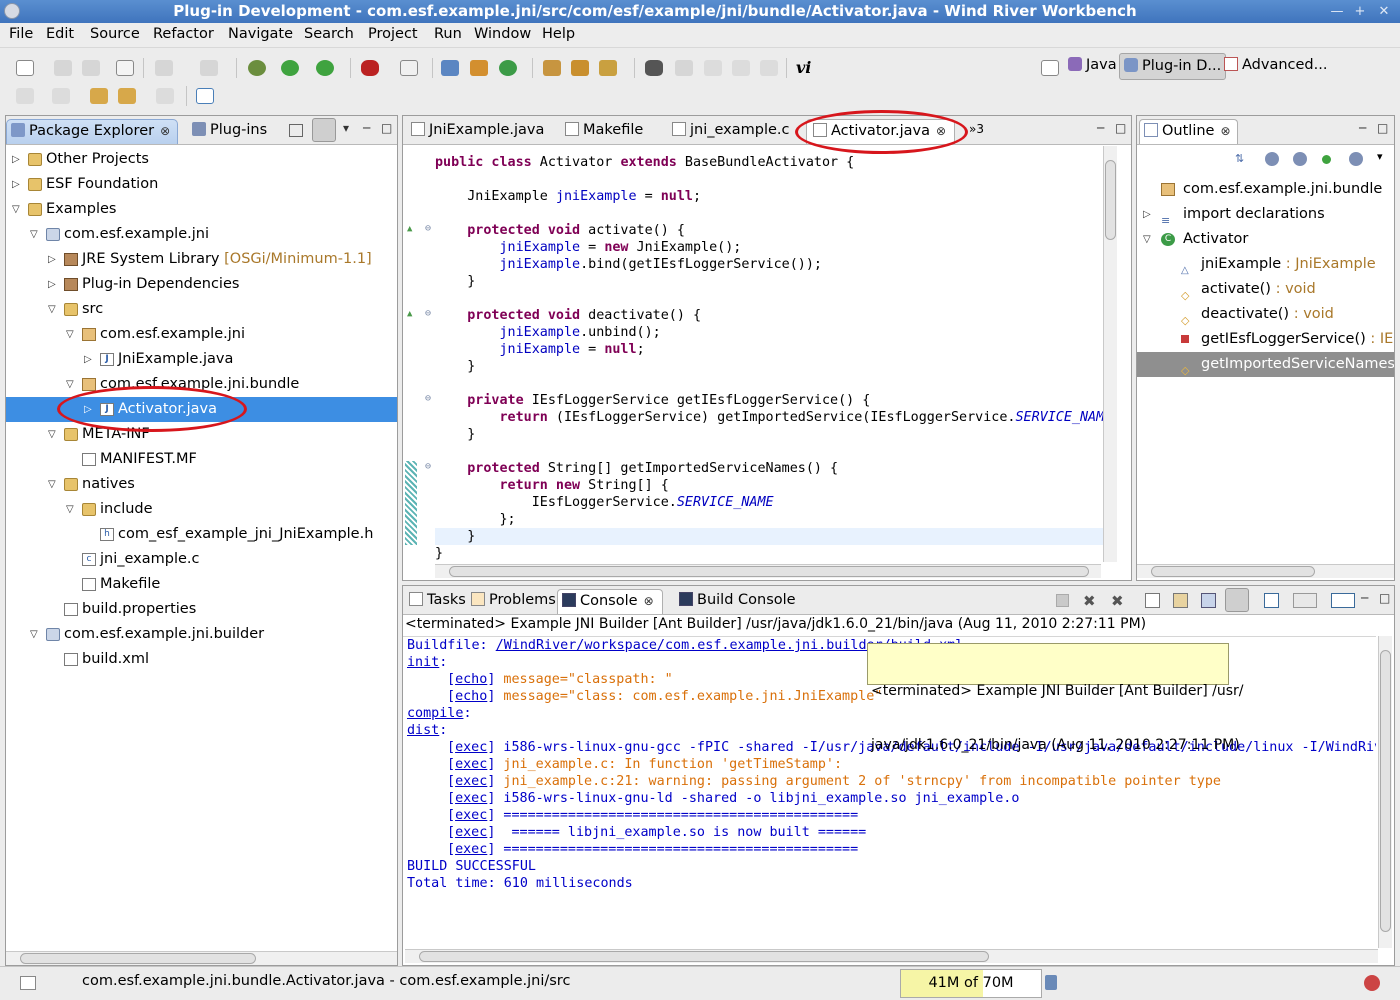 Image resolution: width=1400 pixels, height=1000 pixels. I want to click on clear-console-icon, so click(1152, 600).